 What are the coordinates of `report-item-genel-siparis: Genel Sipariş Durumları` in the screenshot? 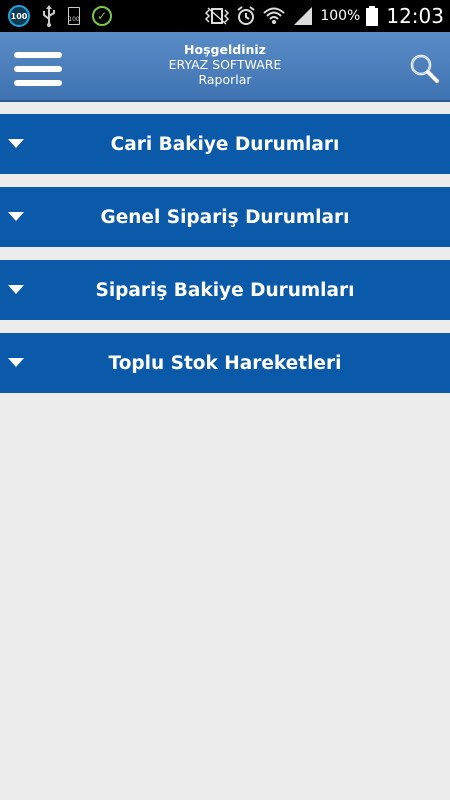 It's located at (225, 217).